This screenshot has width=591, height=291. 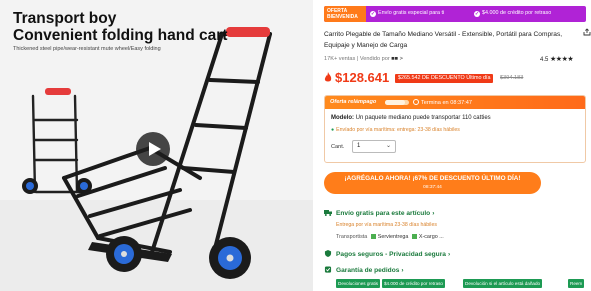 What do you see at coordinates (358, 283) in the screenshot?
I see `guarantee-chip: Devoluciones gratis` at bounding box center [358, 283].